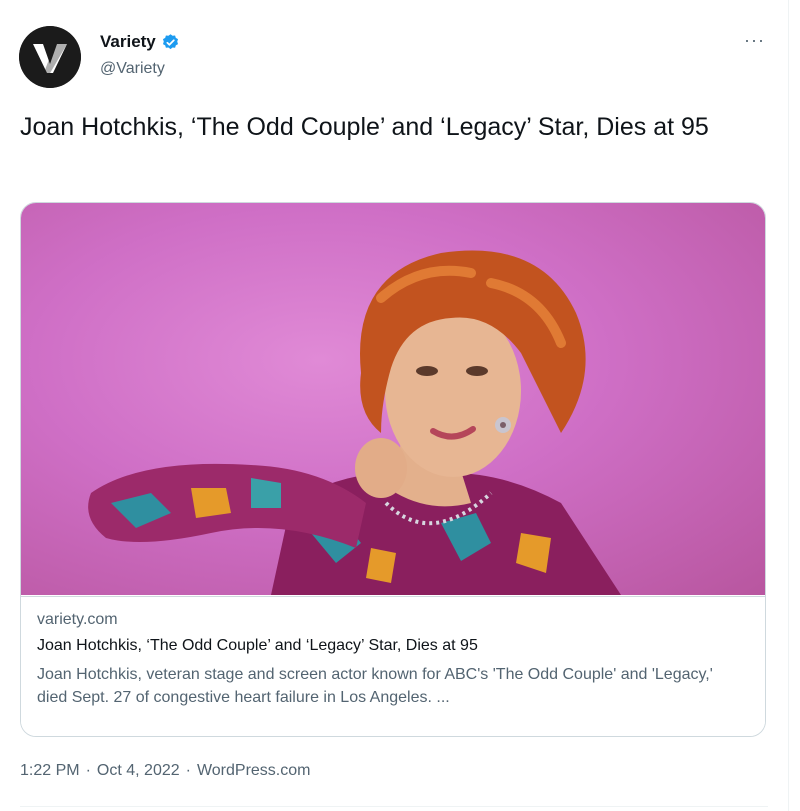 This screenshot has width=800, height=811. What do you see at coordinates (132, 69) in the screenshot?
I see `author-handle: @Variety` at bounding box center [132, 69].